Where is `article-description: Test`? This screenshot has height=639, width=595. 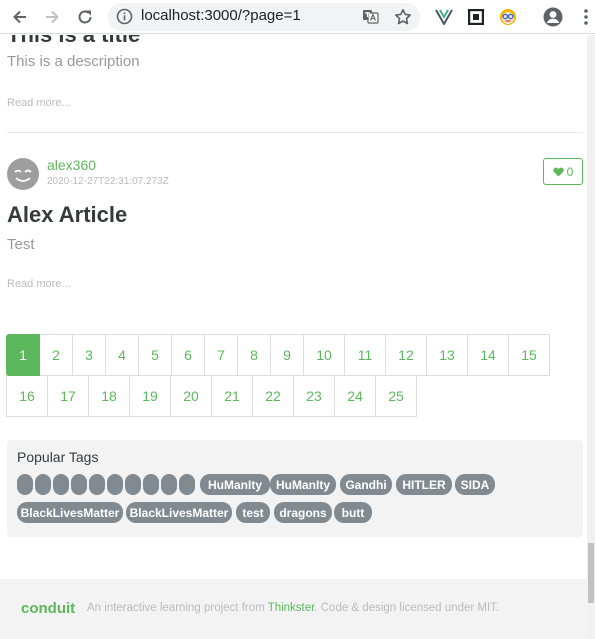 article-description: Test is located at coordinates (21, 244).